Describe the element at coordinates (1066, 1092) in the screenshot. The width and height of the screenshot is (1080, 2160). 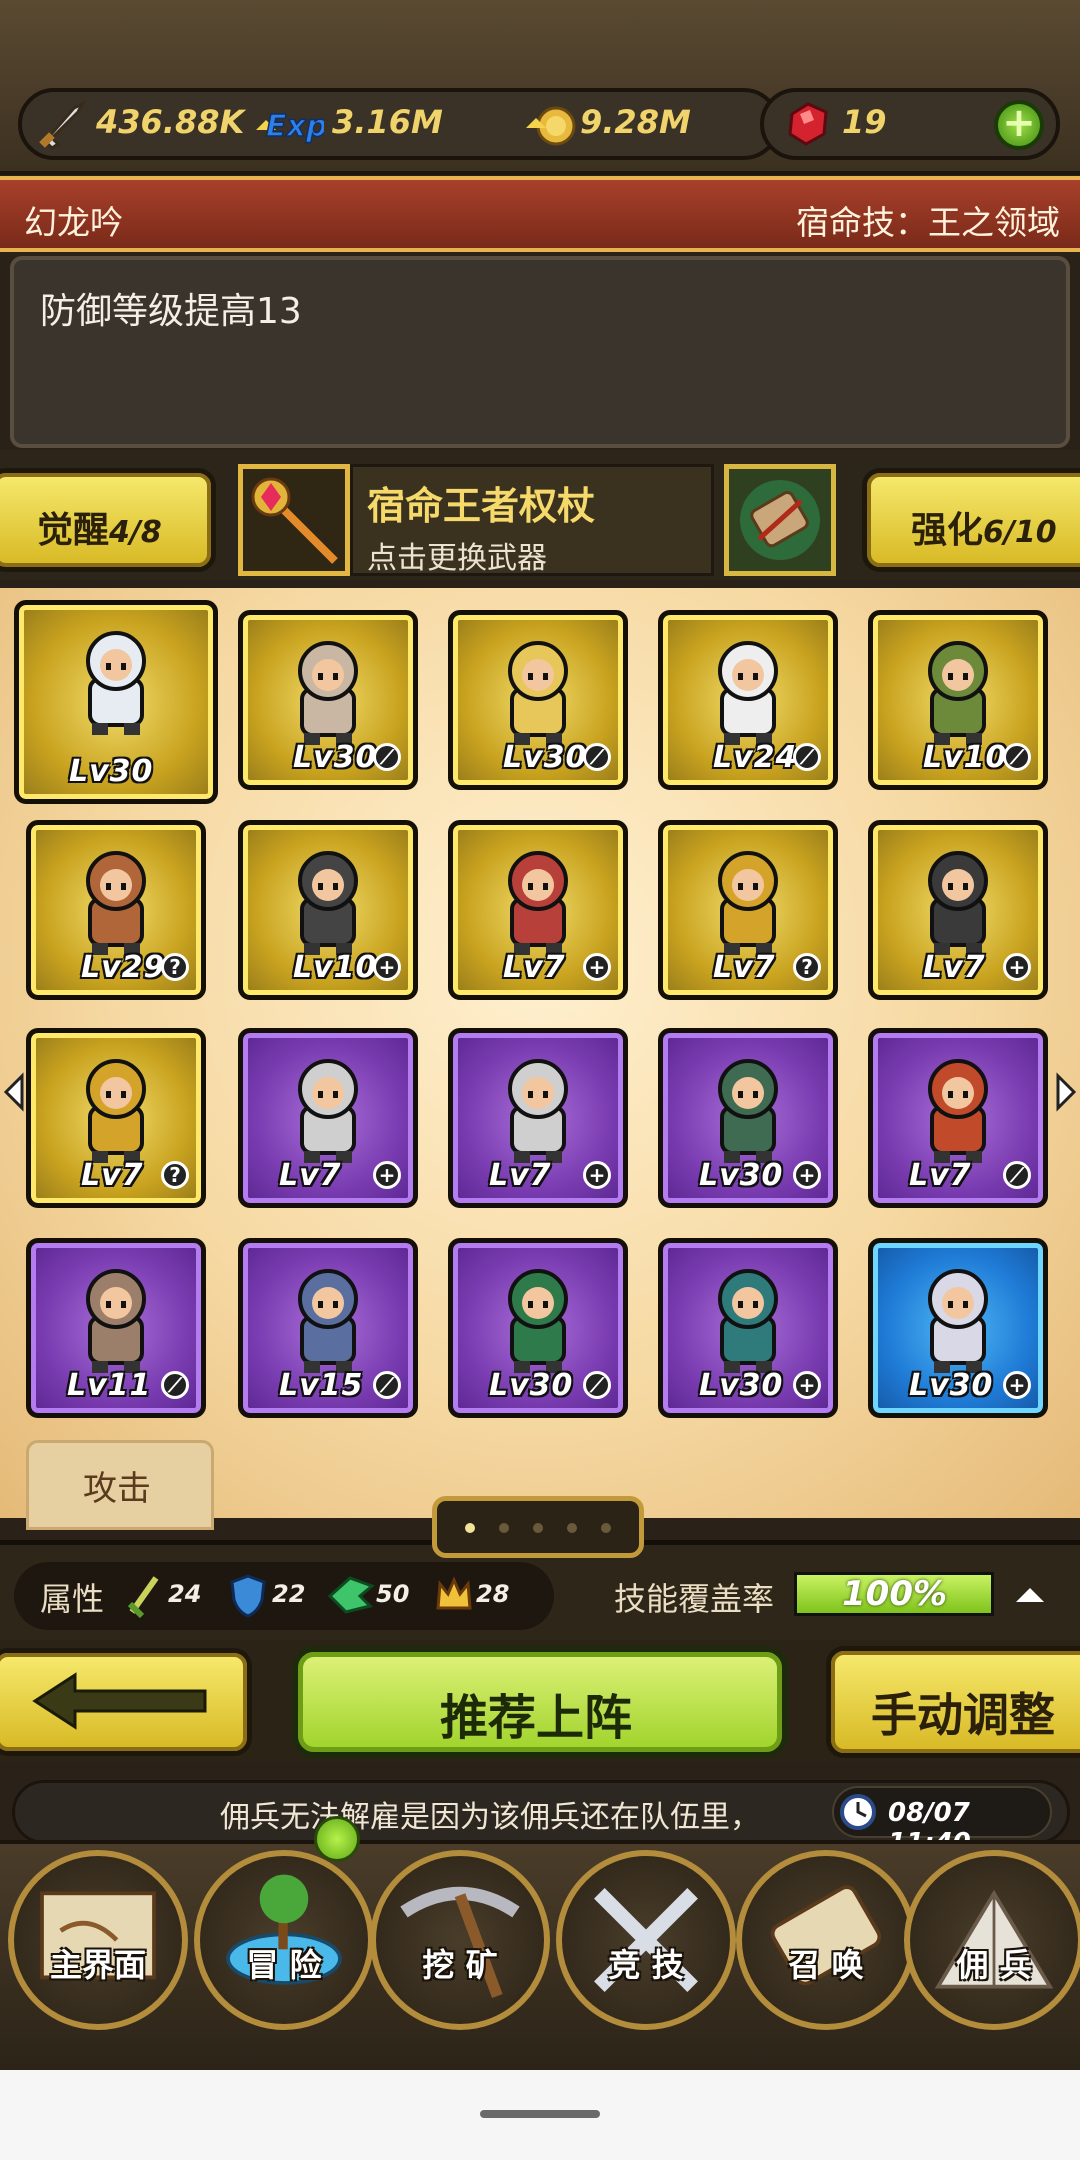
I see `right-arrow-icon` at that location.